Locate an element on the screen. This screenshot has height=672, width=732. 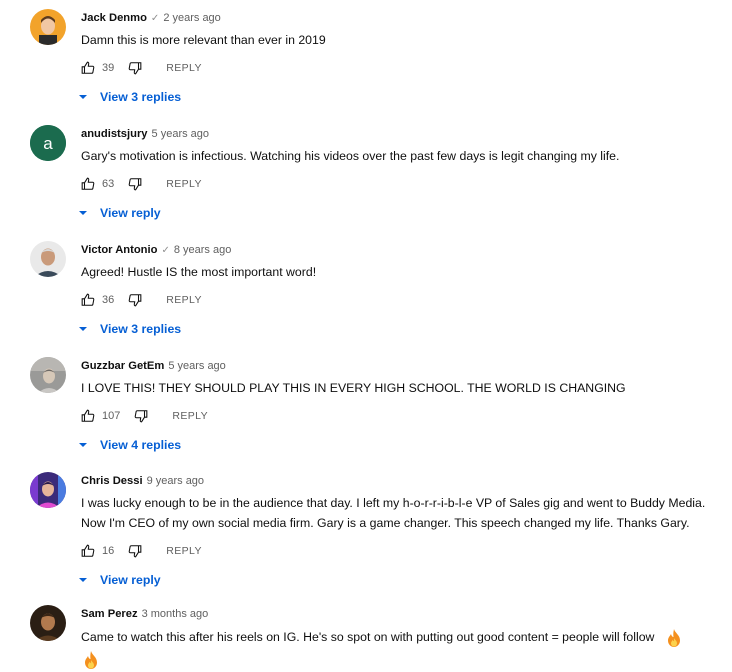
view-replies-button: View 4 replies is located at coordinates (400, 445).